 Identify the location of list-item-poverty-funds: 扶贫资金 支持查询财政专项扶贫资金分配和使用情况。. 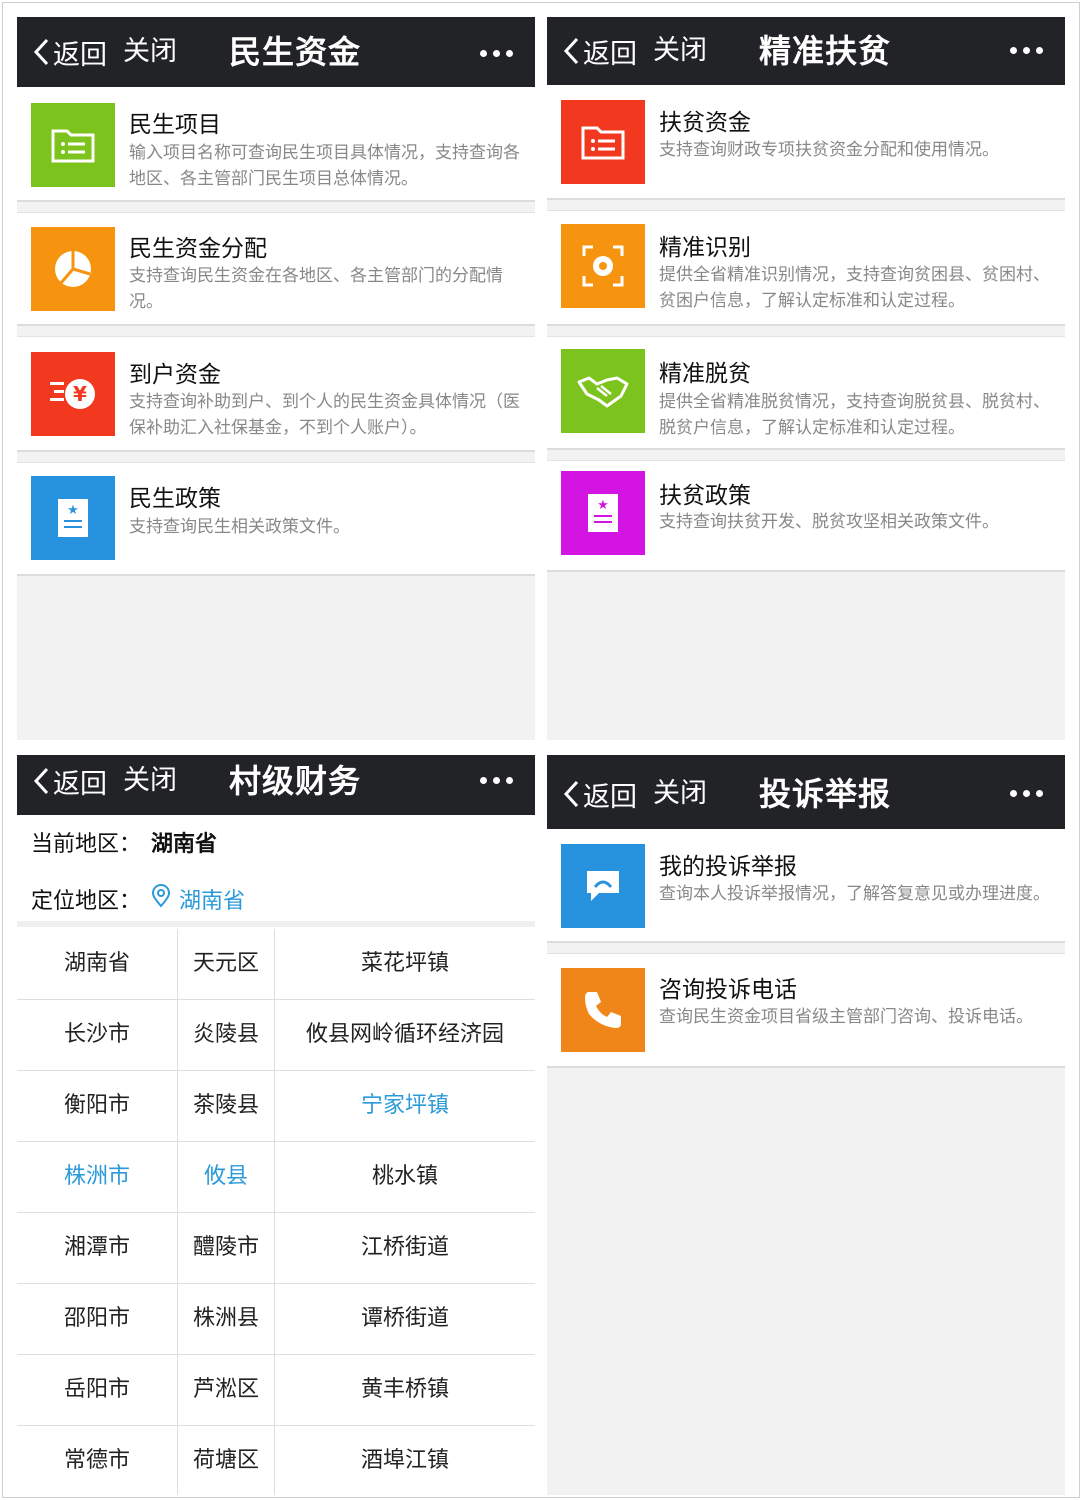
(806, 142).